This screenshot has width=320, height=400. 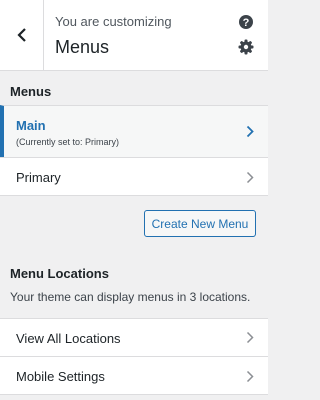 I want to click on back-button, so click(x=22, y=35).